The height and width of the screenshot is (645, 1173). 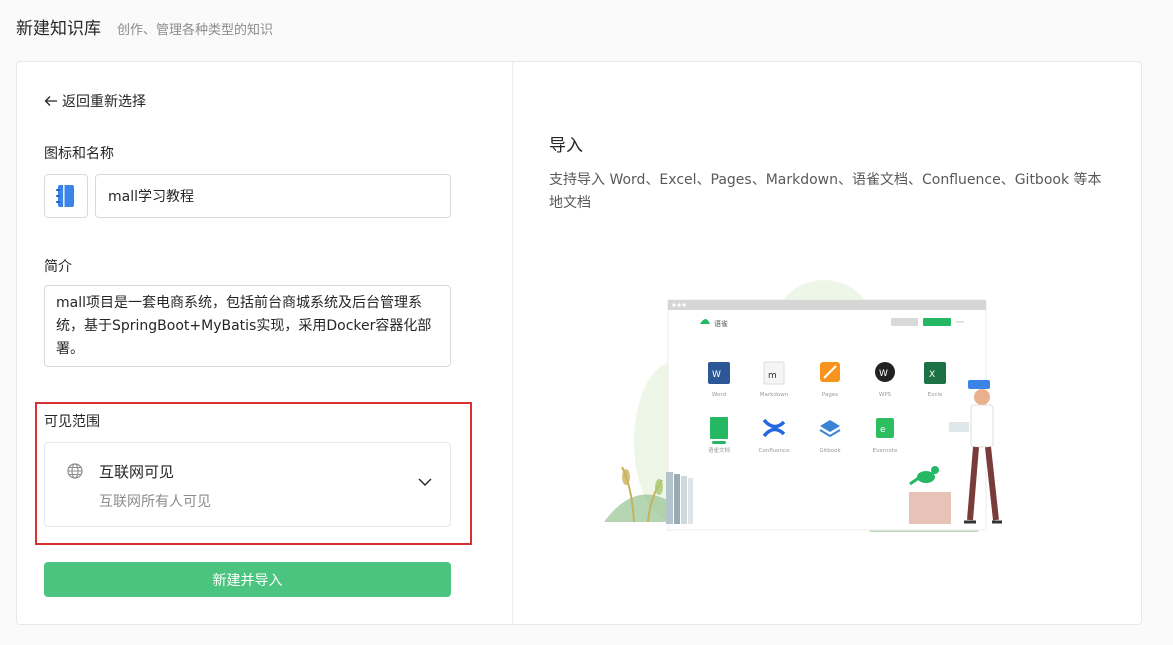 I want to click on svg-text: X, so click(x=932, y=375).